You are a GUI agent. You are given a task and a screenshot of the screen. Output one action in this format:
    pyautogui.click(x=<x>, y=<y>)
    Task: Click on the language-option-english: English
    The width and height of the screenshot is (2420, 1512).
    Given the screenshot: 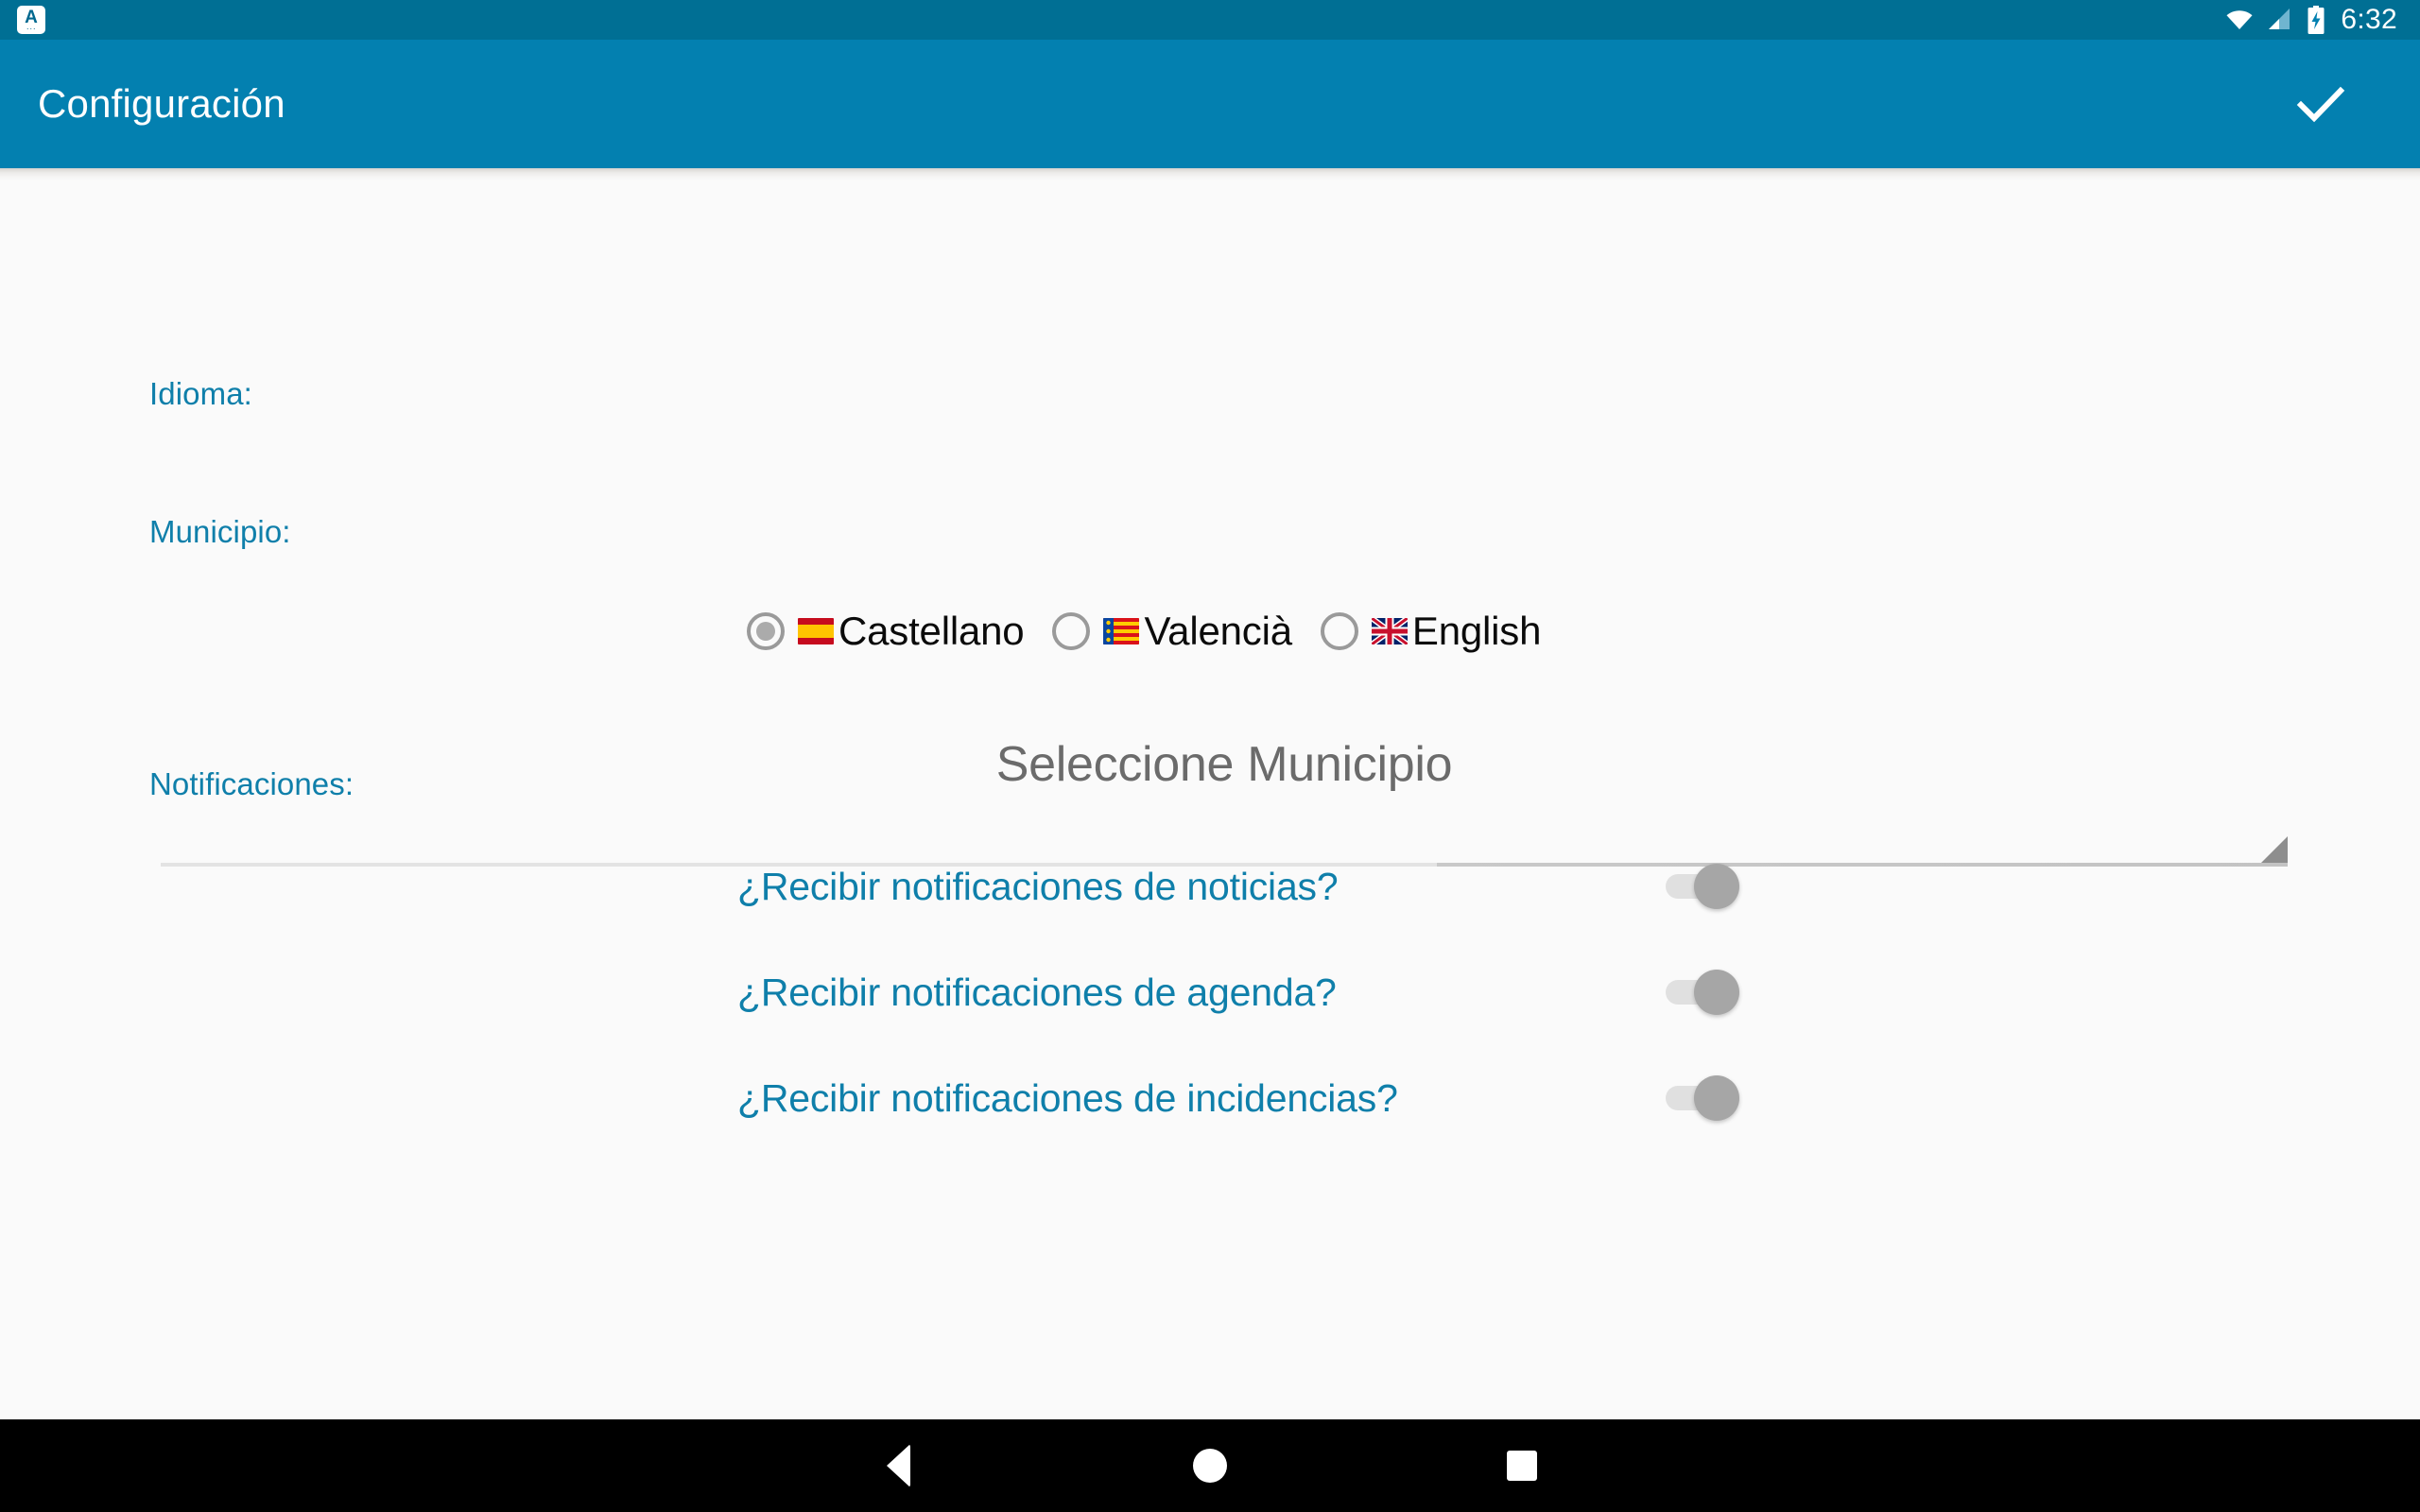 What is the action you would take?
    pyautogui.click(x=1431, y=631)
    